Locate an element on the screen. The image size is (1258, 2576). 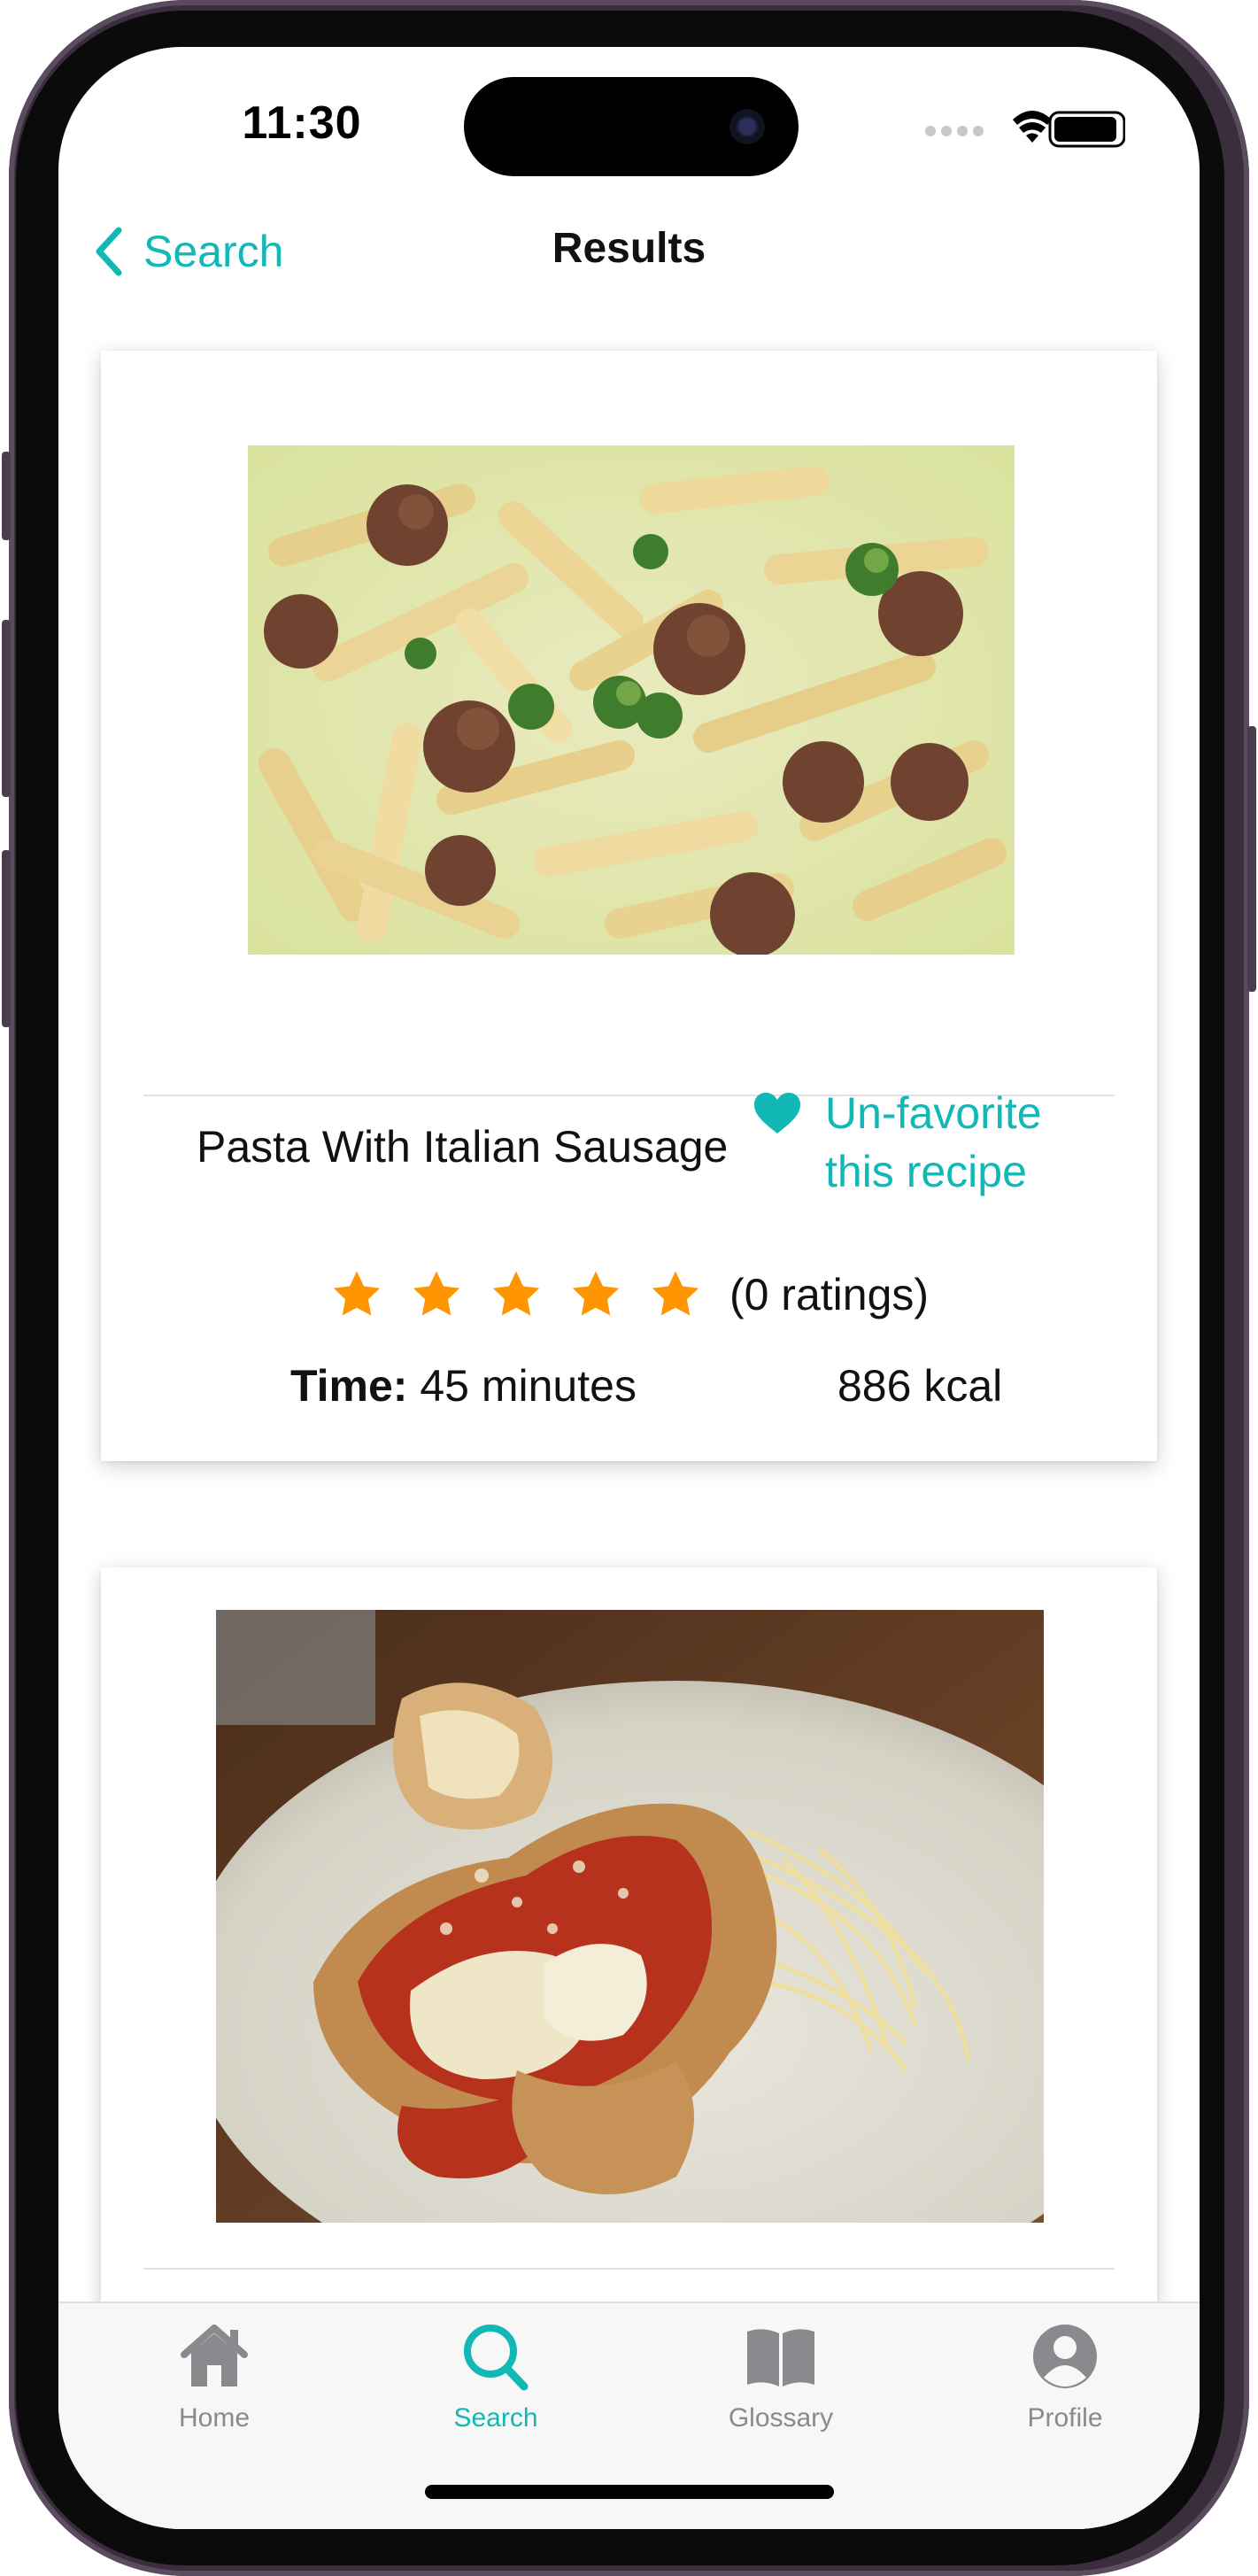
tab-profile: Profile is located at coordinates (1065, 2377).